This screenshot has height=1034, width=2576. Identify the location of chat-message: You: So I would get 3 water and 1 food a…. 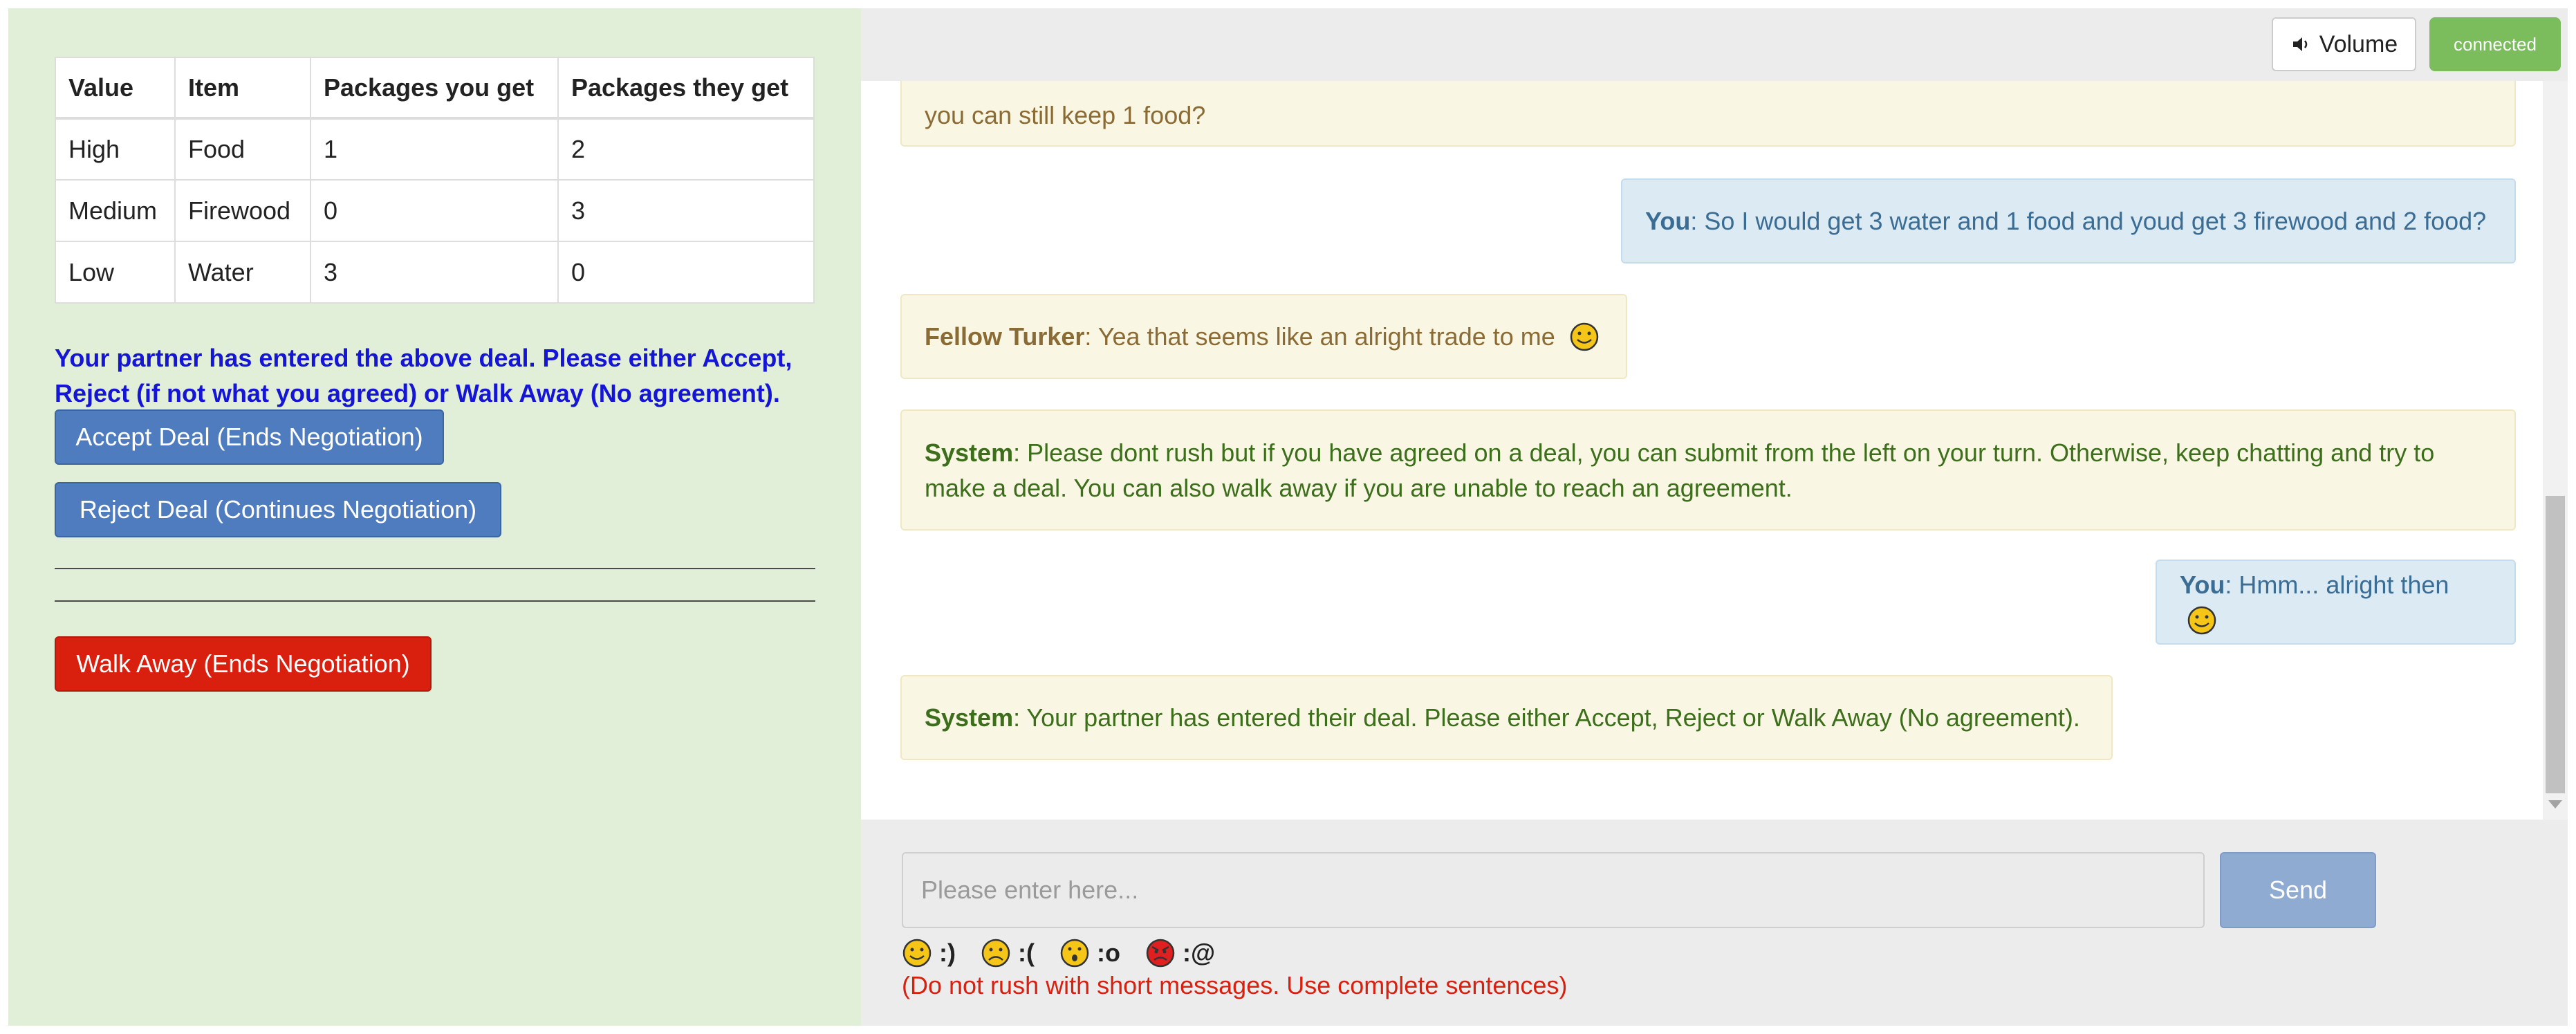
(2069, 221).